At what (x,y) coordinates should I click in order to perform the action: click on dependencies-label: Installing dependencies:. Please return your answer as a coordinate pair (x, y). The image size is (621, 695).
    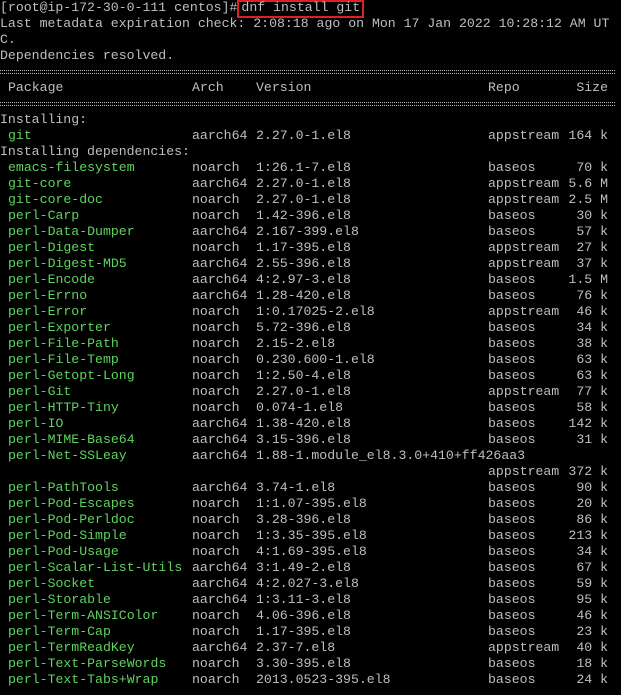
    Looking at the image, I should click on (95, 151).